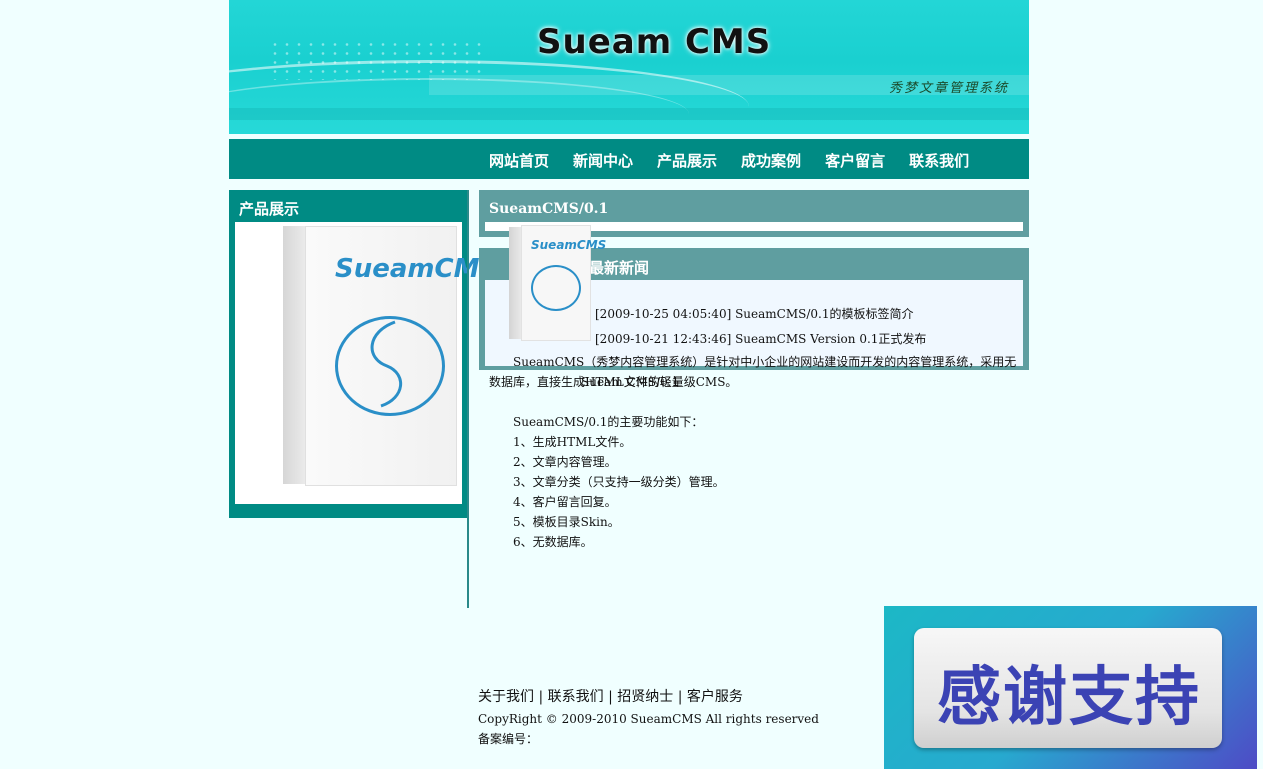 The height and width of the screenshot is (769, 1263). I want to click on nav-item-contact: 联系我们, so click(939, 160).